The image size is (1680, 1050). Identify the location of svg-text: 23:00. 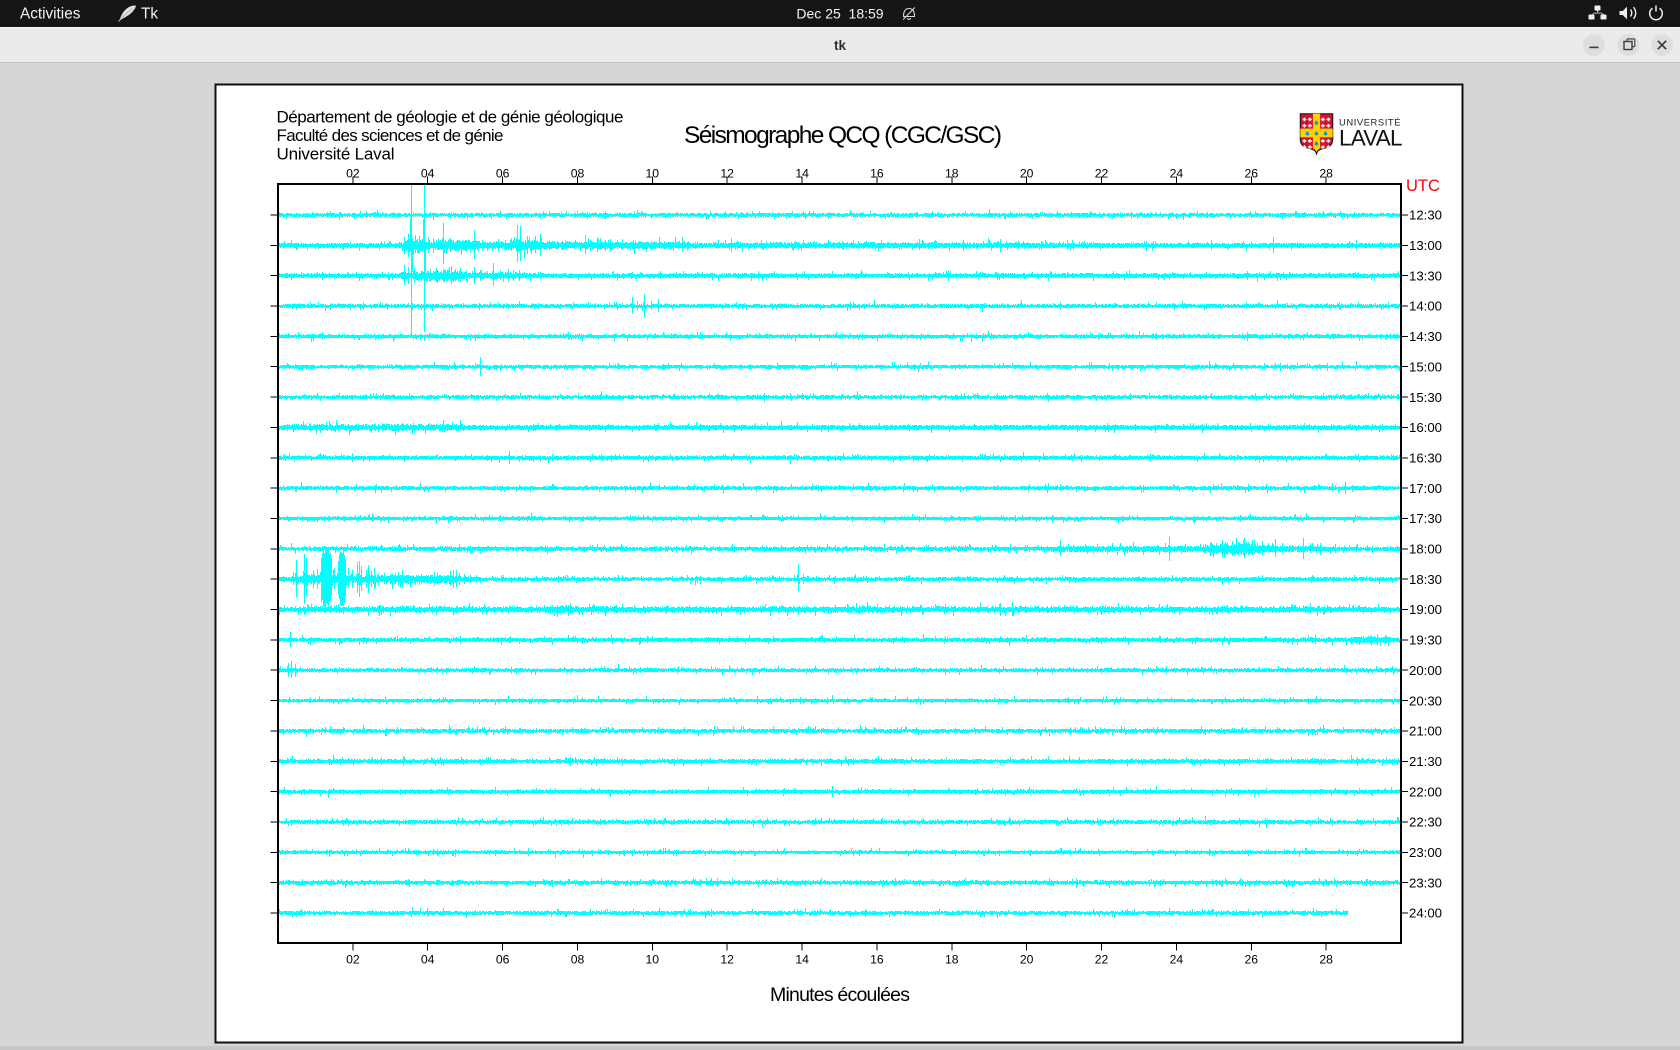
(1425, 852).